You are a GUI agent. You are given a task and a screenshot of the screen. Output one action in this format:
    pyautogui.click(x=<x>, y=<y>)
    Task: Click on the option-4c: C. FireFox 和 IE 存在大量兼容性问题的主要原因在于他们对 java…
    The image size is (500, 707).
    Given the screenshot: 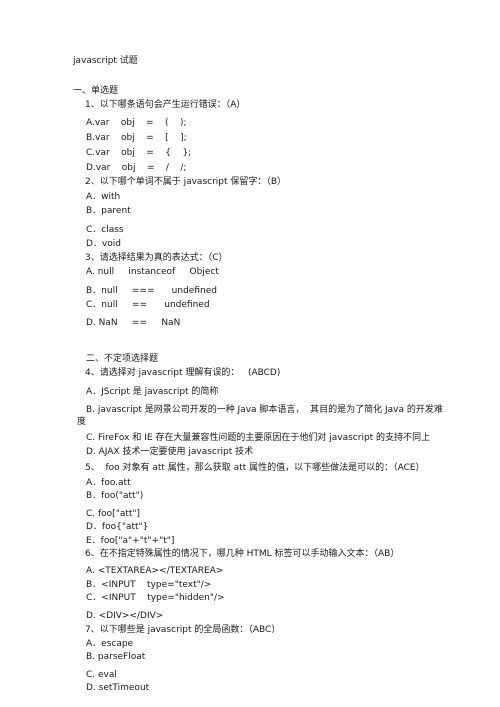 What is the action you would take?
    pyautogui.click(x=258, y=438)
    